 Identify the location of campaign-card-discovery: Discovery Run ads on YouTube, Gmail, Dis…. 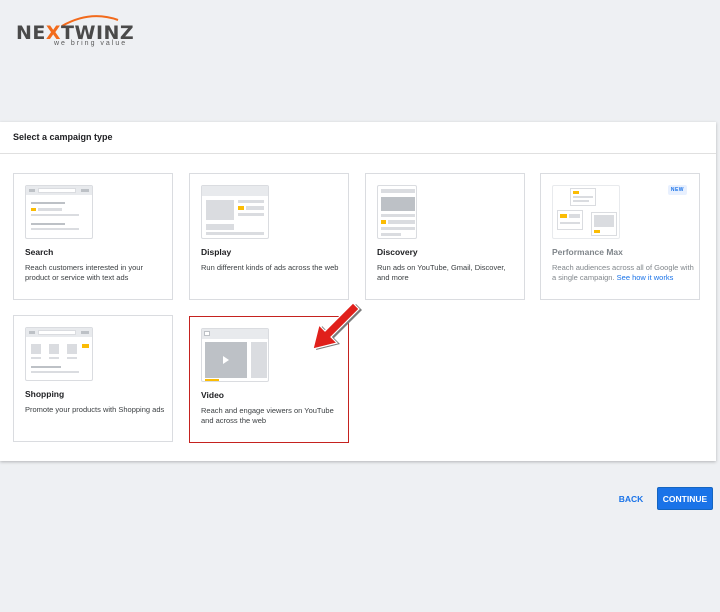
(445, 236).